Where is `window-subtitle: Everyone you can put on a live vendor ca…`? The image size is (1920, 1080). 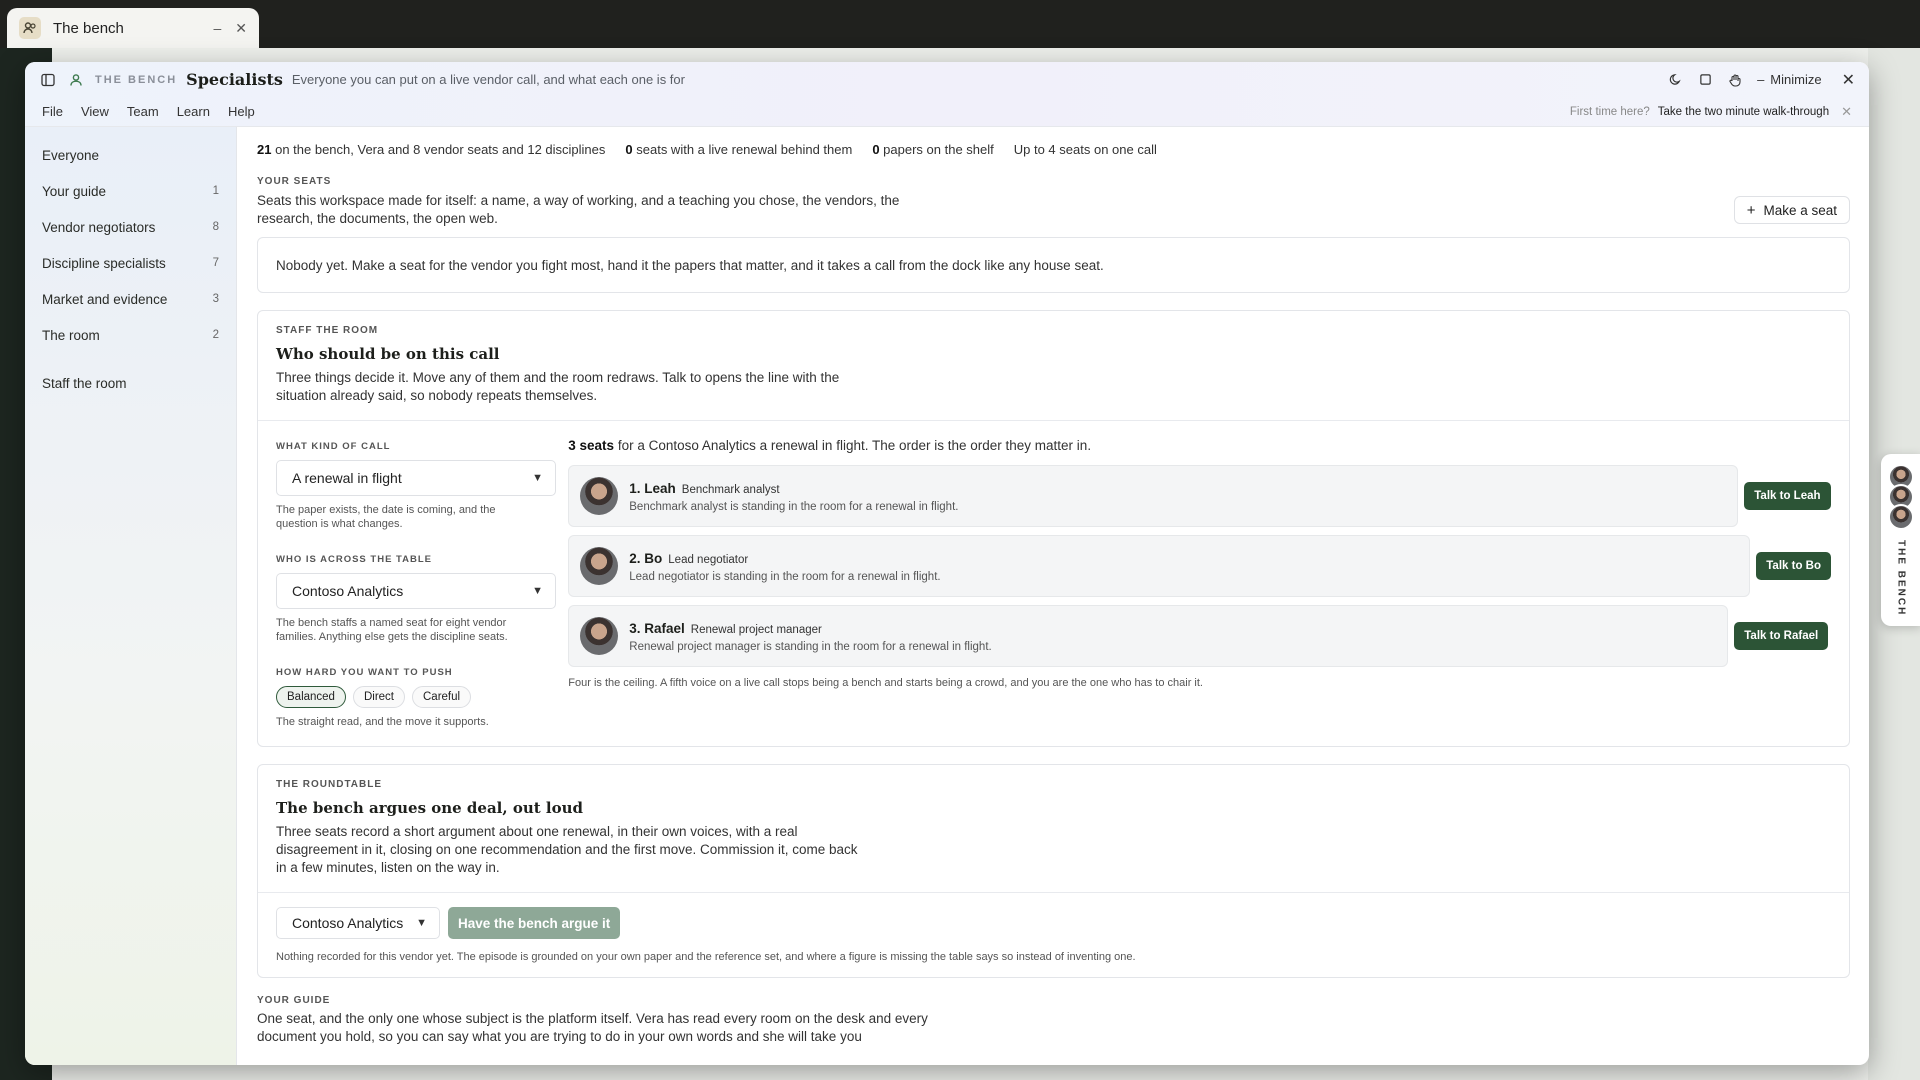
window-subtitle: Everyone you can put on a live vendor ca… is located at coordinates (488, 79).